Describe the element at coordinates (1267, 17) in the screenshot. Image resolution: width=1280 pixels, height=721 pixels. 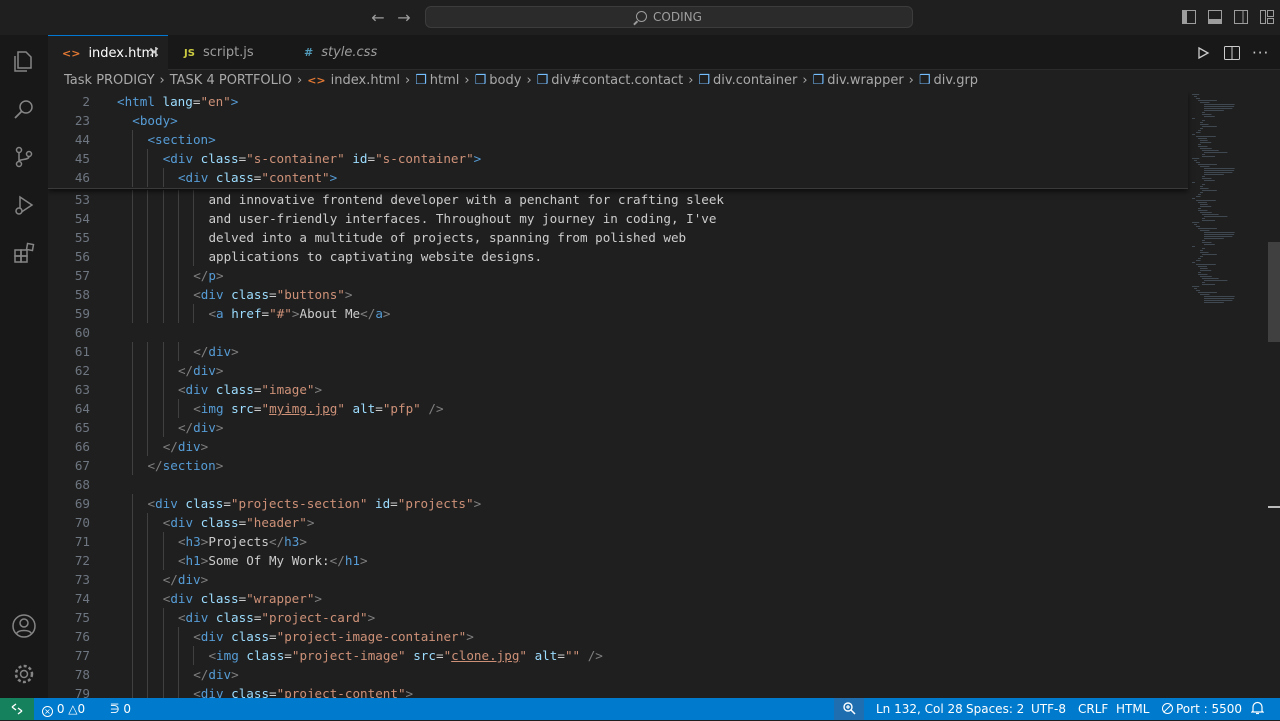
I see `customize-layout-icon` at that location.